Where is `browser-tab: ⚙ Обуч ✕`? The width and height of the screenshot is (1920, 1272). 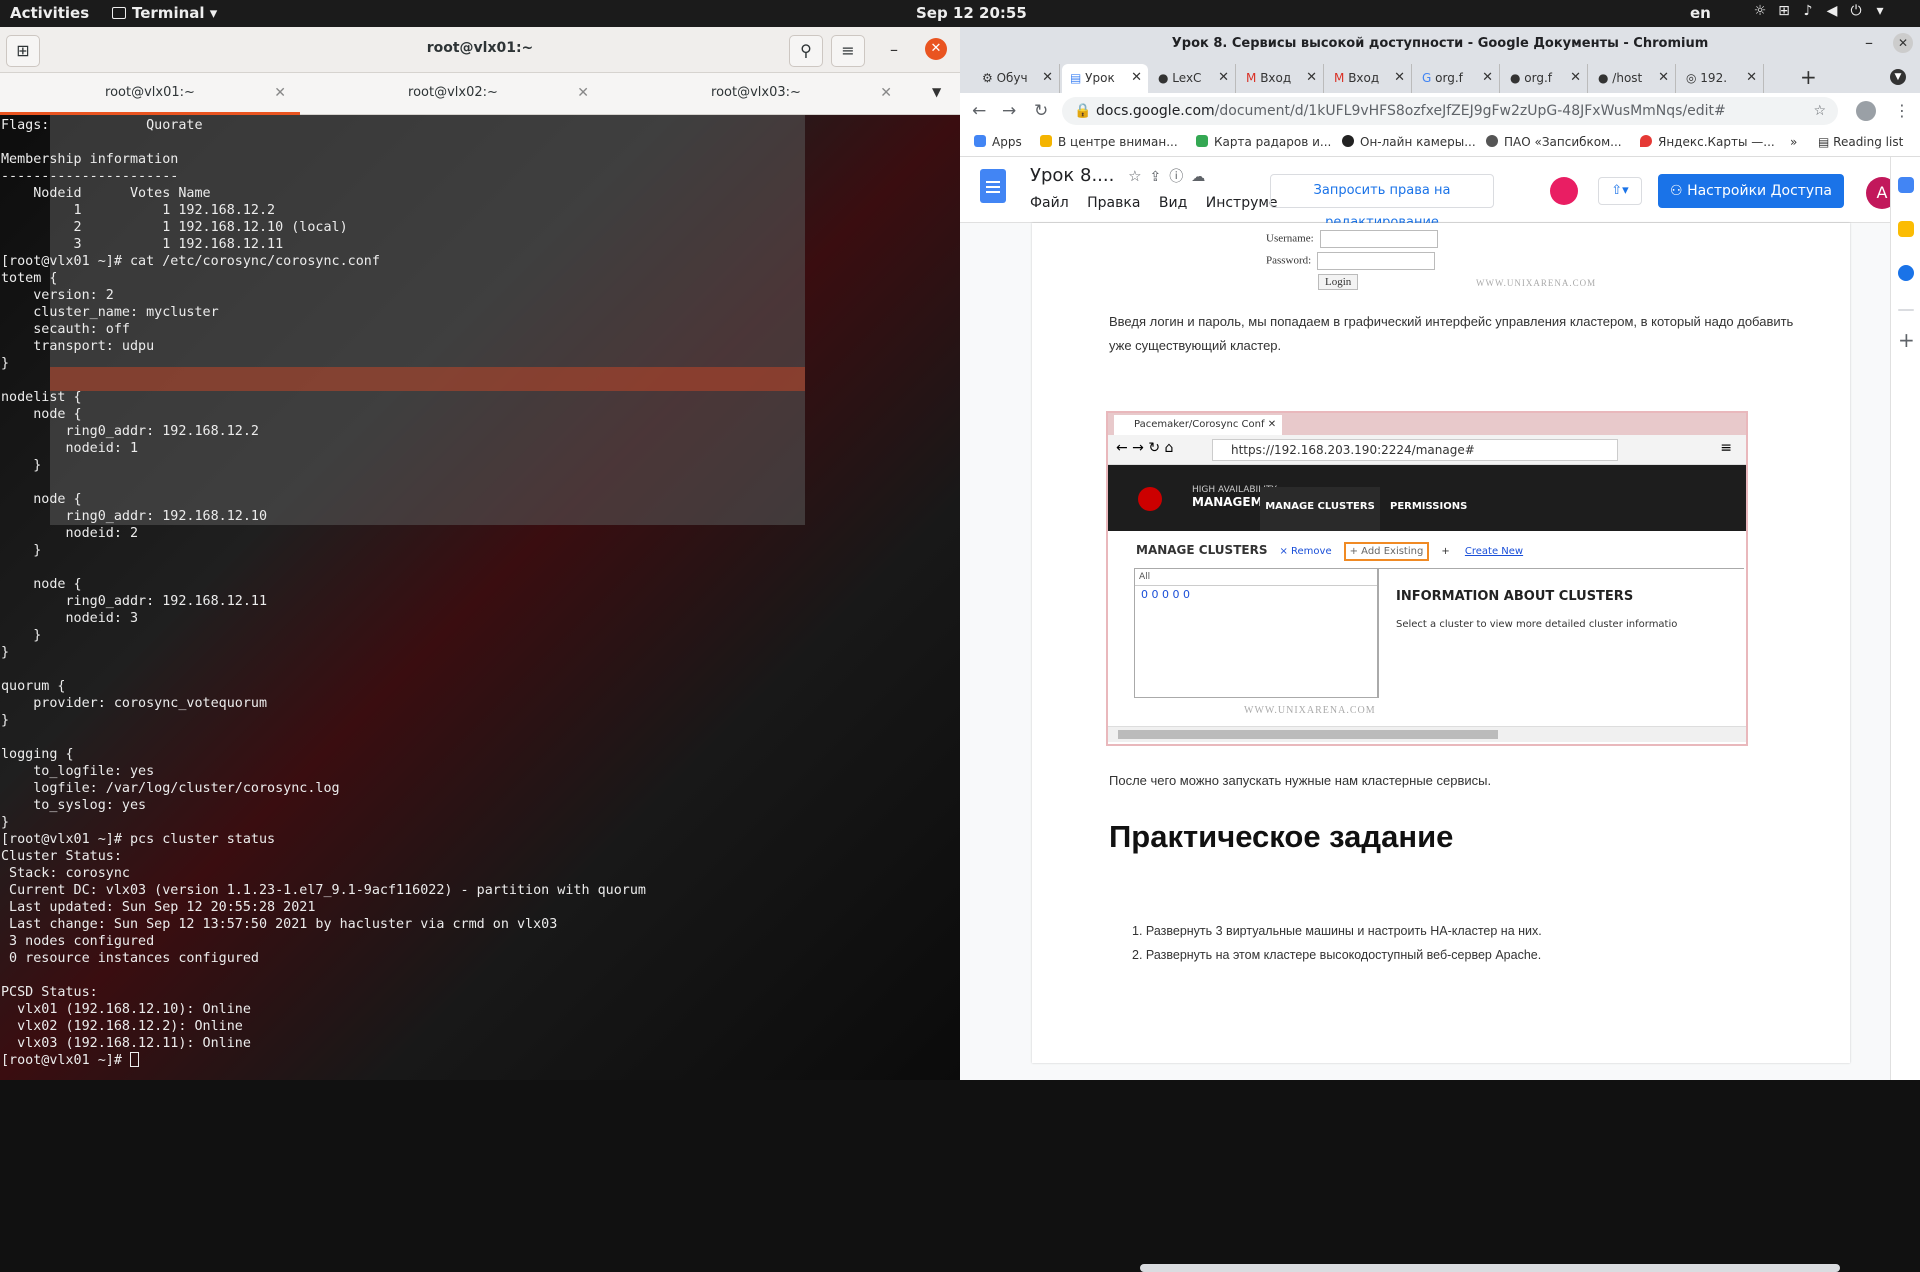
browser-tab: ⚙ Обуч ✕ is located at coordinates (1017, 78).